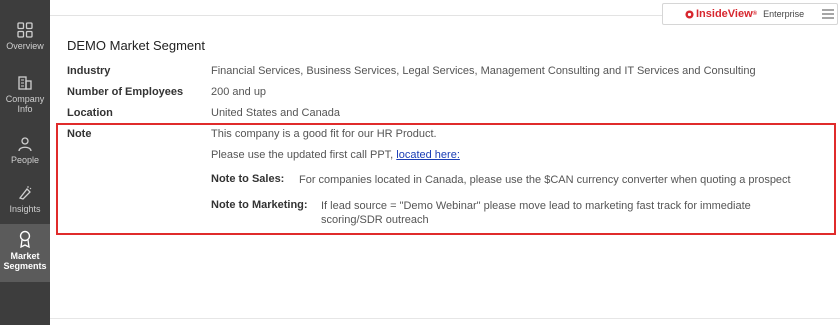  Describe the element at coordinates (25, 104) in the screenshot. I see `sidebar-item-label: Company Info` at that location.